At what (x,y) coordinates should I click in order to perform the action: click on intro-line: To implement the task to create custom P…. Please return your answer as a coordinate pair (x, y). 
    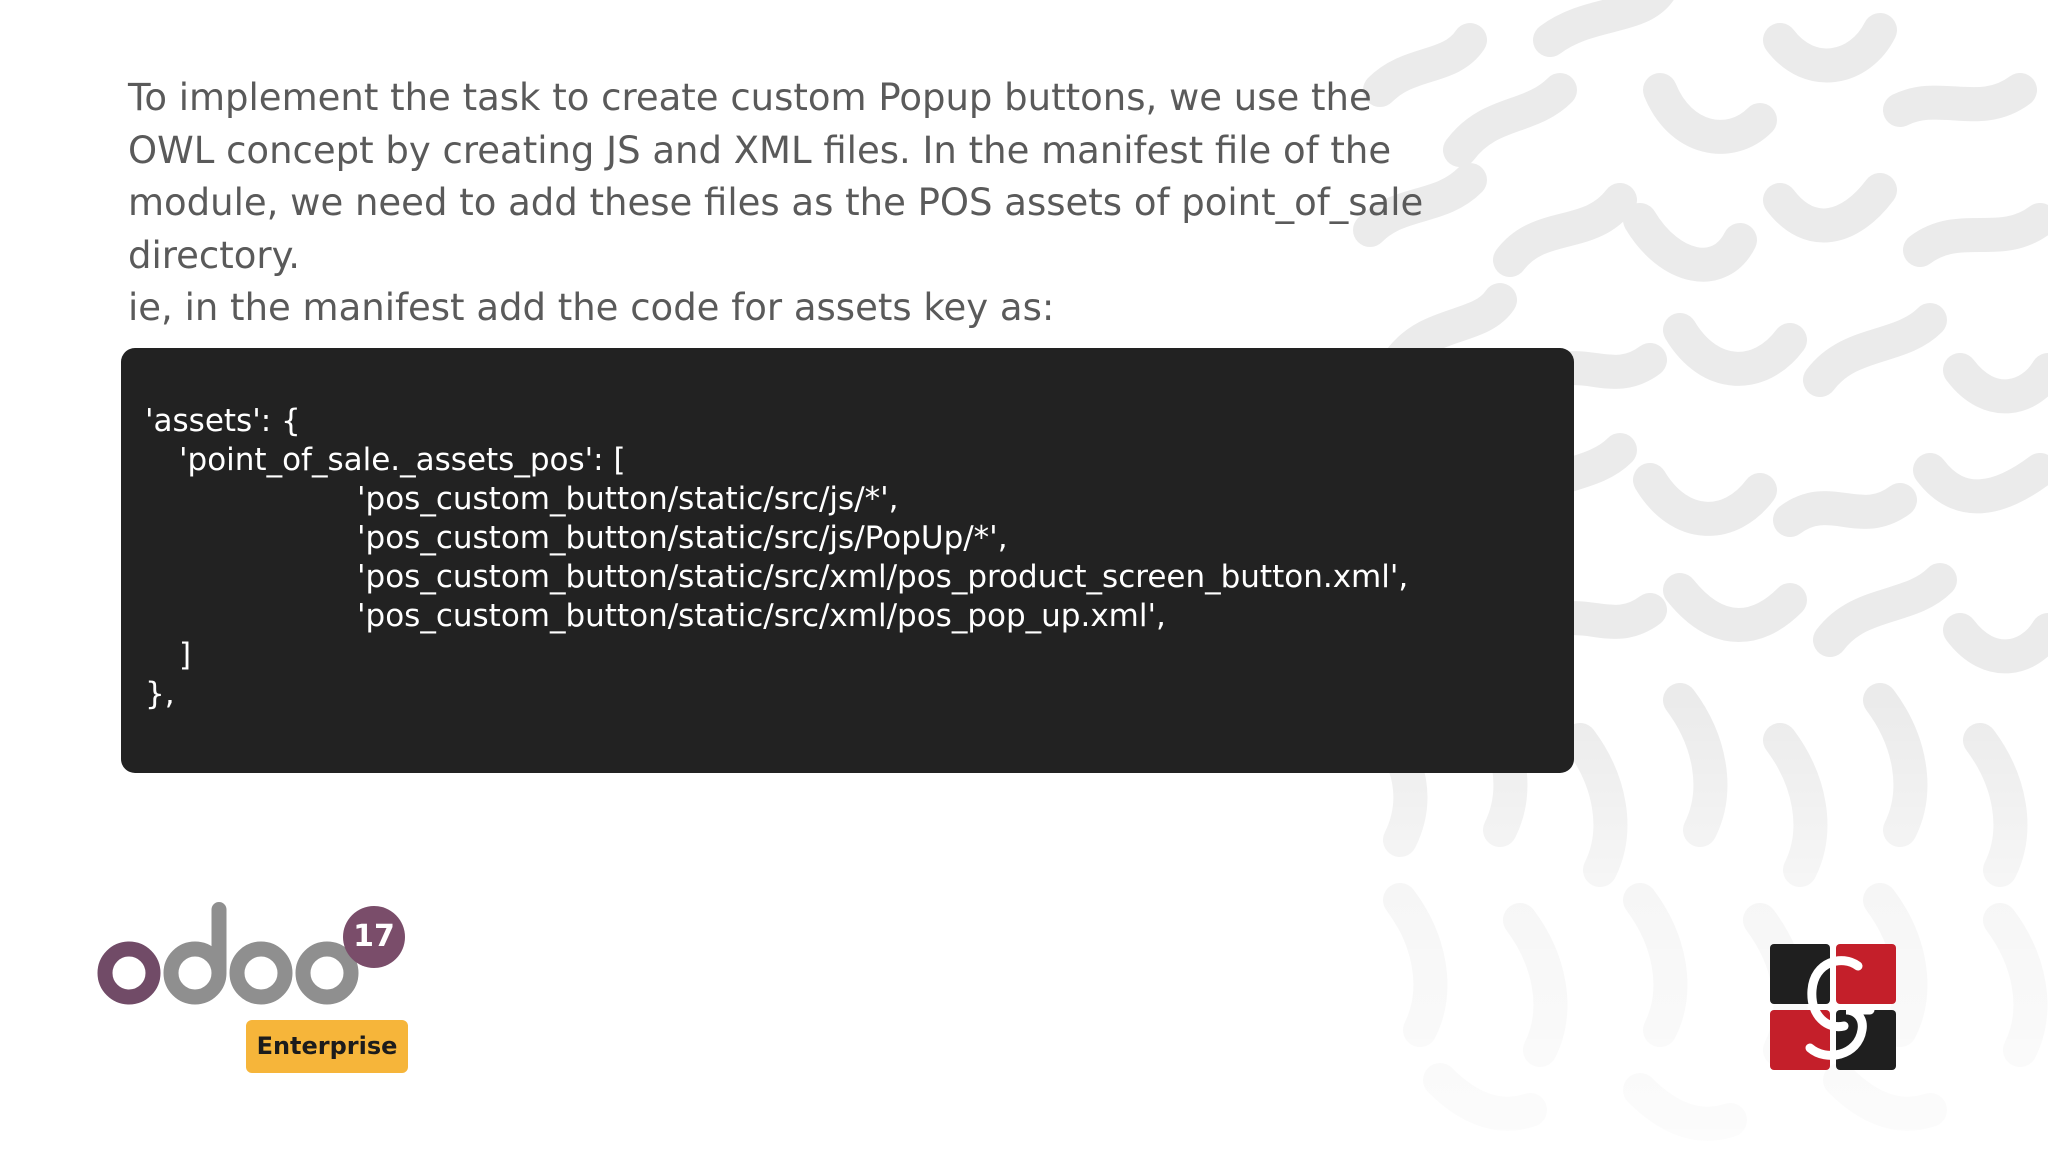
    Looking at the image, I should click on (750, 97).